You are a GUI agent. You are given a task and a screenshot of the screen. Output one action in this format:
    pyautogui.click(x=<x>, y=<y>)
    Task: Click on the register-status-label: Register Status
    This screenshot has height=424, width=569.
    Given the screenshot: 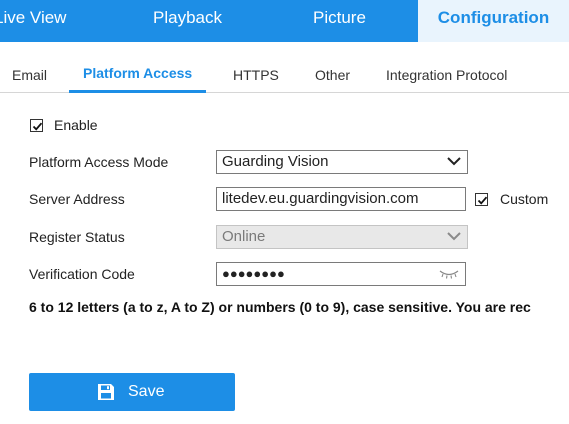 What is the action you would take?
    pyautogui.click(x=77, y=237)
    